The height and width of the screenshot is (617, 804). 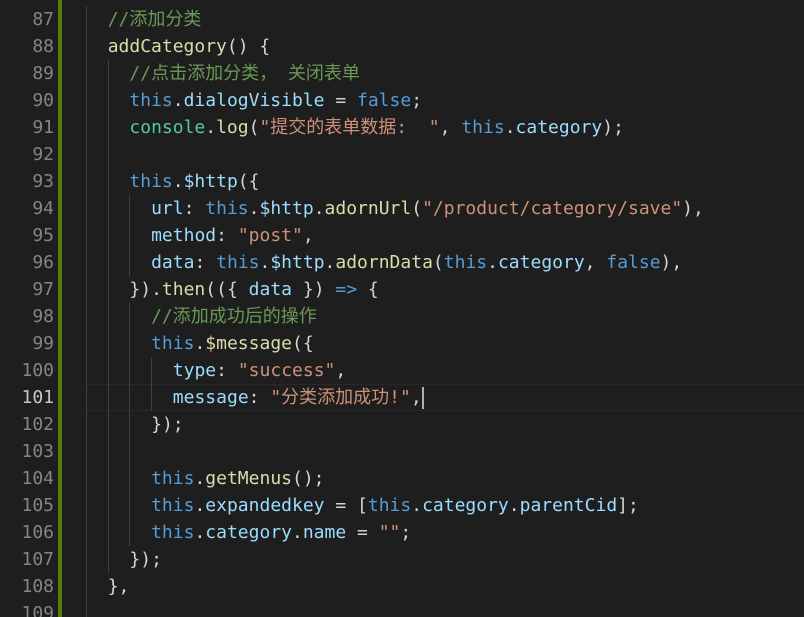 What do you see at coordinates (552, 208) in the screenshot?
I see `code-token: "/product/category/save"` at bounding box center [552, 208].